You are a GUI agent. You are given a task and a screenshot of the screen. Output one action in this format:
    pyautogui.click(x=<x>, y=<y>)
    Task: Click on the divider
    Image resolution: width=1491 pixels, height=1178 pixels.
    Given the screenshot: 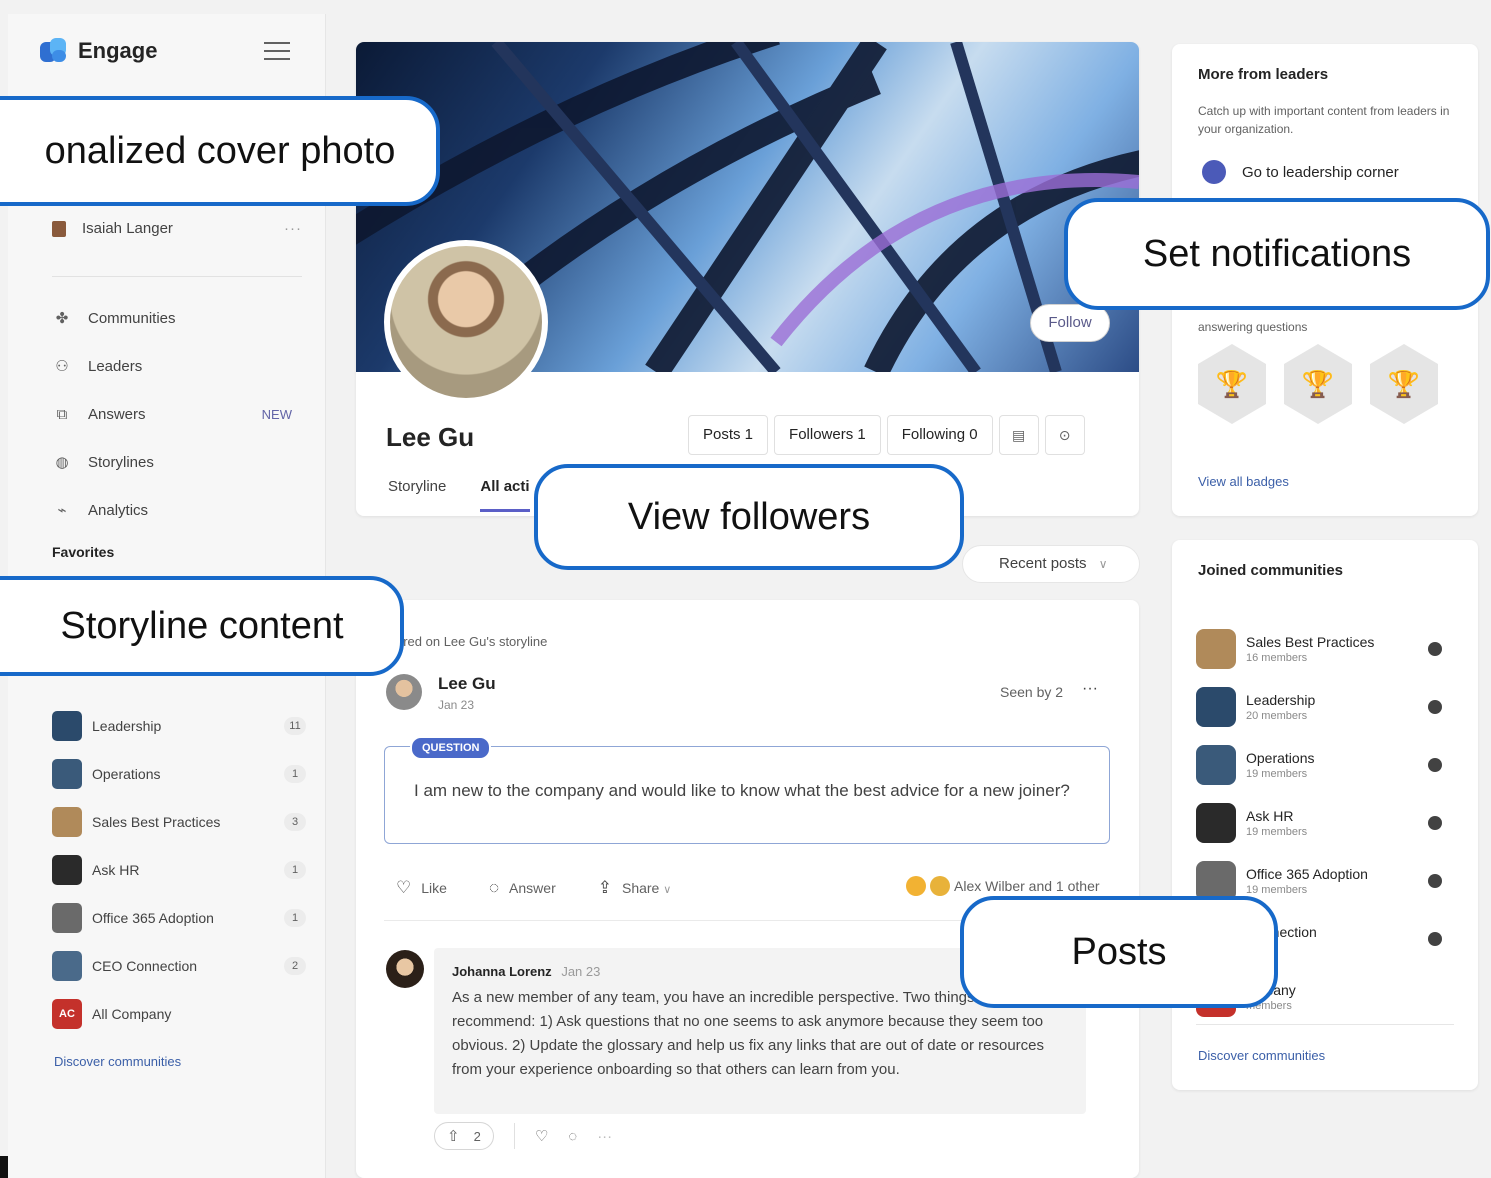 What is the action you would take?
    pyautogui.click(x=177, y=276)
    